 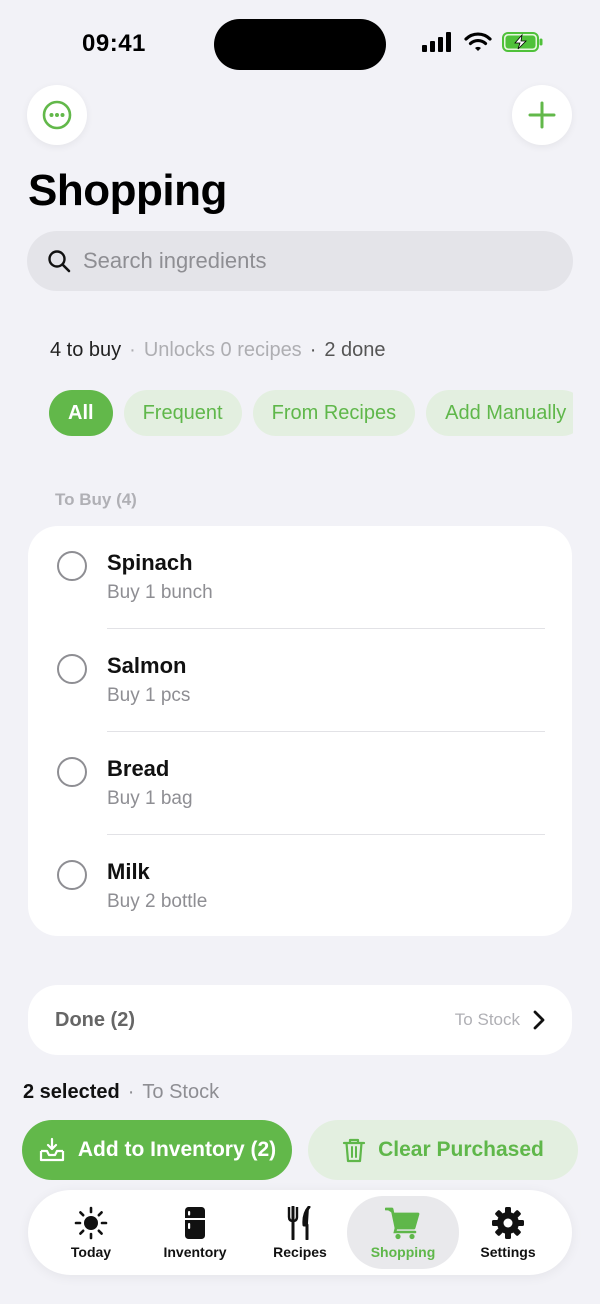 I want to click on tab-recipes: Recipes, so click(x=300, y=1232).